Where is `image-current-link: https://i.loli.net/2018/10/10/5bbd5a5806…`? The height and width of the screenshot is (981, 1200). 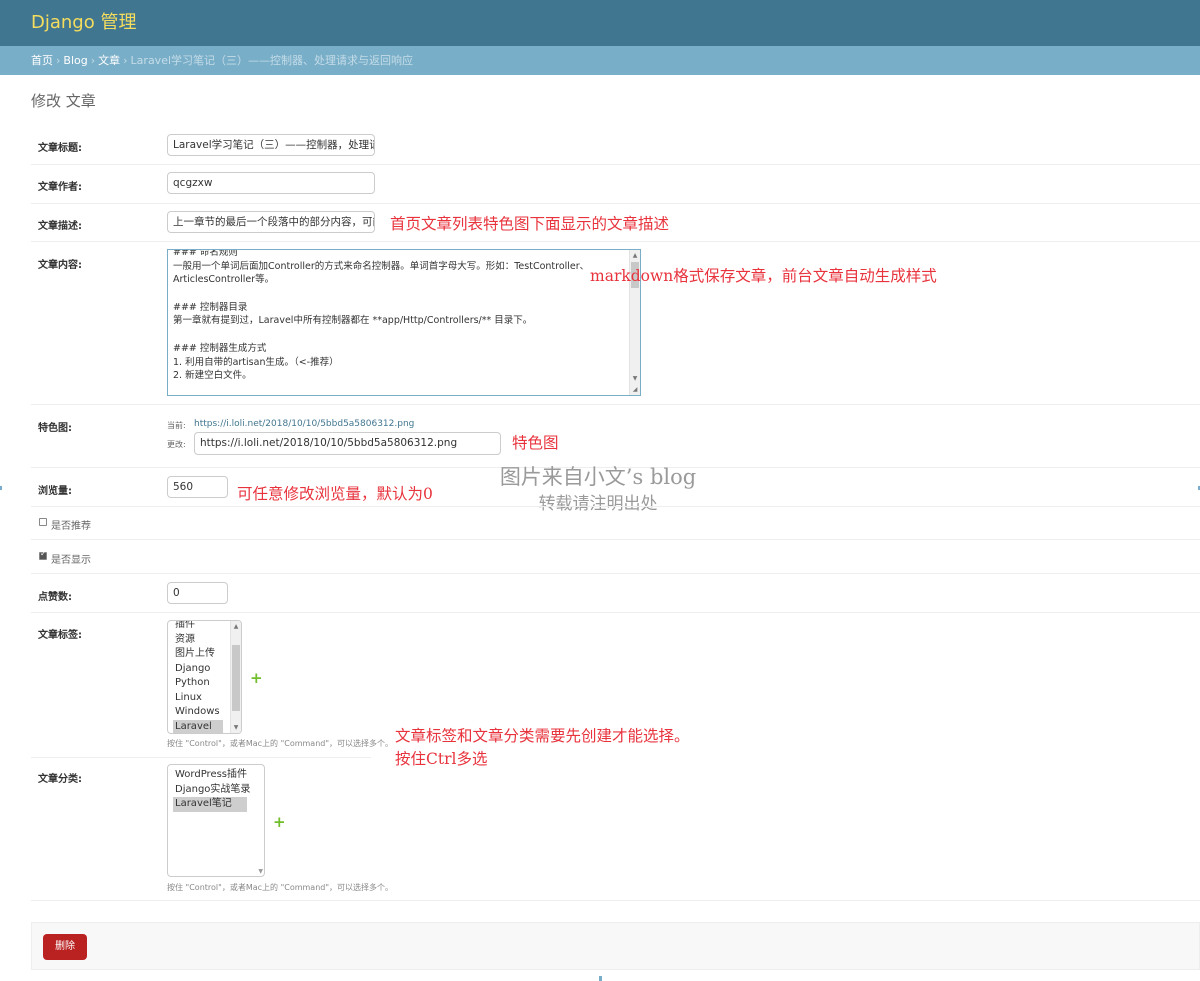
image-current-link: https://i.loli.net/2018/10/10/5bbd5a5806… is located at coordinates (304, 424).